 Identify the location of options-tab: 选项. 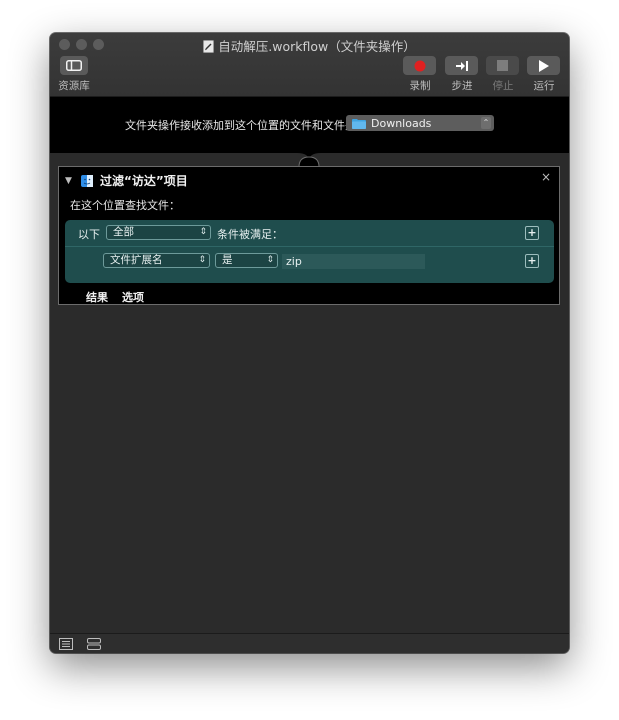
(133, 297).